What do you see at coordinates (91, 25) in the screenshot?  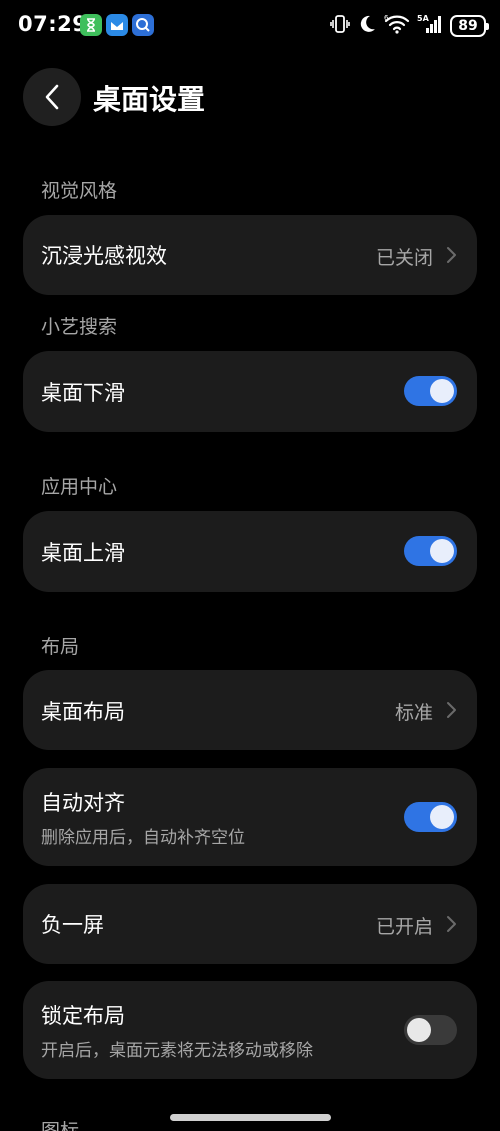 I see `hourglass-app-icon` at bounding box center [91, 25].